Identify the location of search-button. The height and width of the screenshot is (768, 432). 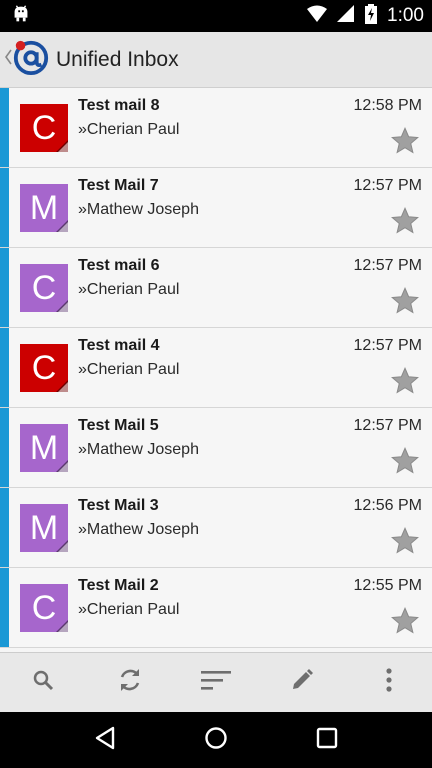
(43, 683).